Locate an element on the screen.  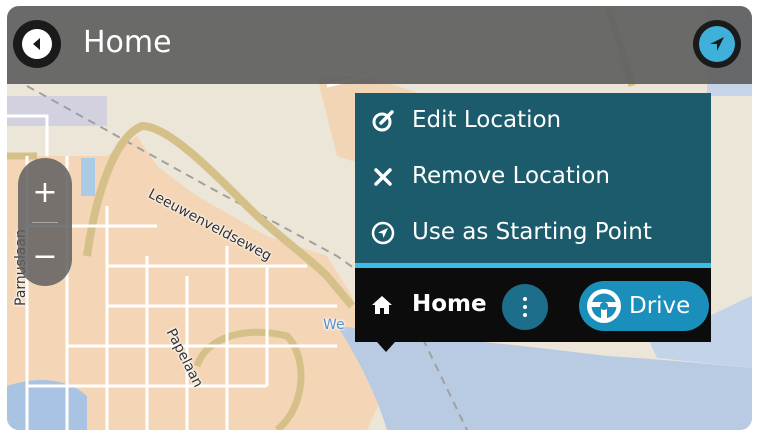
menu-item-use-as-starting-point: Use as Starting Point is located at coordinates (533, 233).